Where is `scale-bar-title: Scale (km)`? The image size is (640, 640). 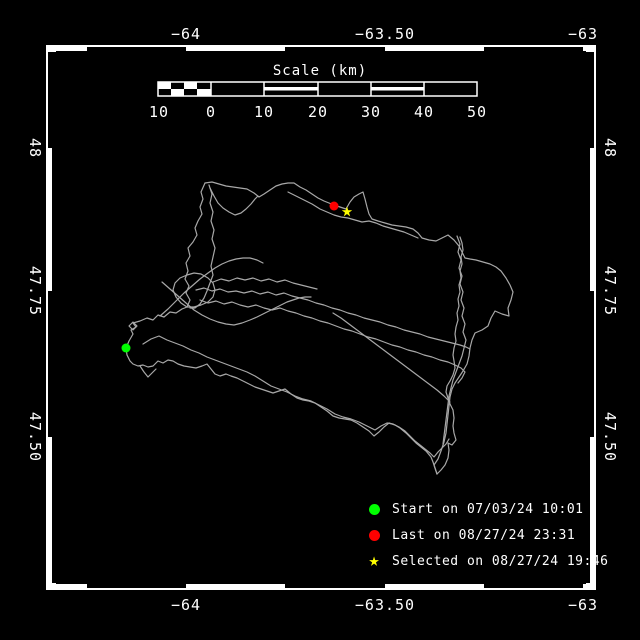 scale-bar-title: Scale (km) is located at coordinates (320, 71).